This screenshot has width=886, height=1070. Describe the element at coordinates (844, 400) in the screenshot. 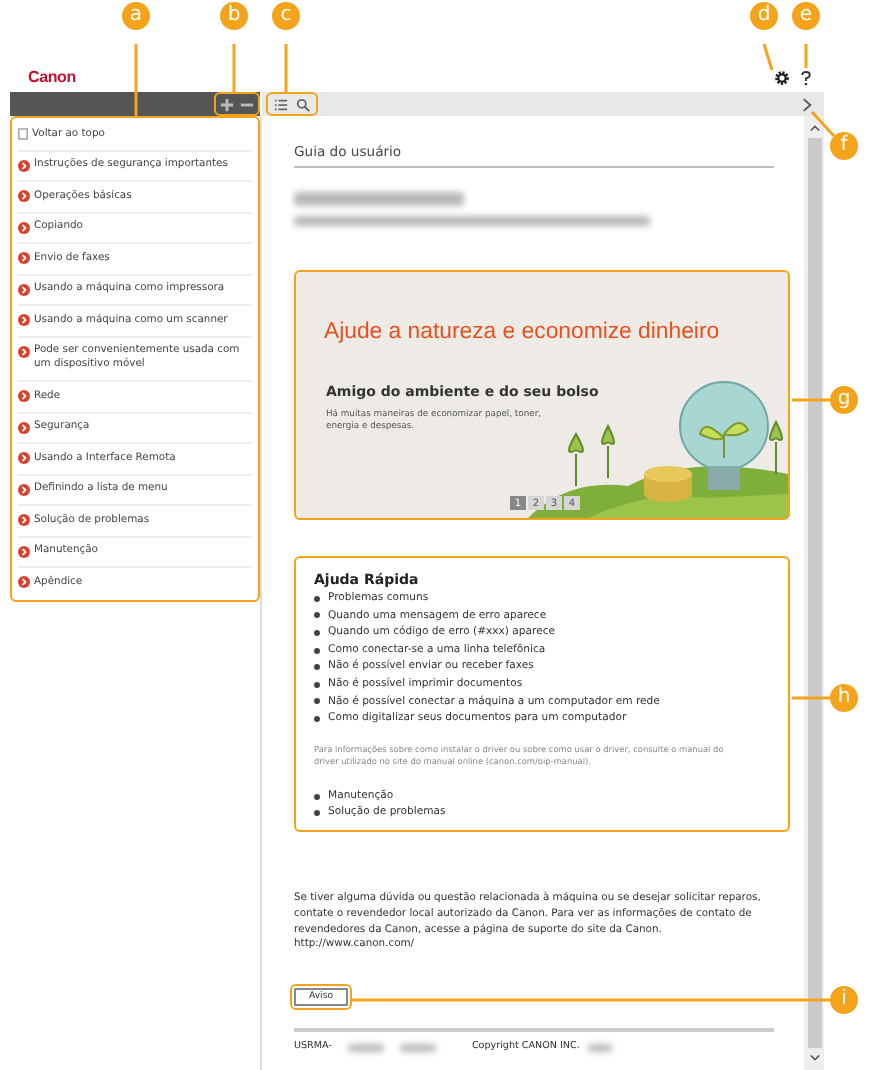

I see `callout-marker: g` at that location.